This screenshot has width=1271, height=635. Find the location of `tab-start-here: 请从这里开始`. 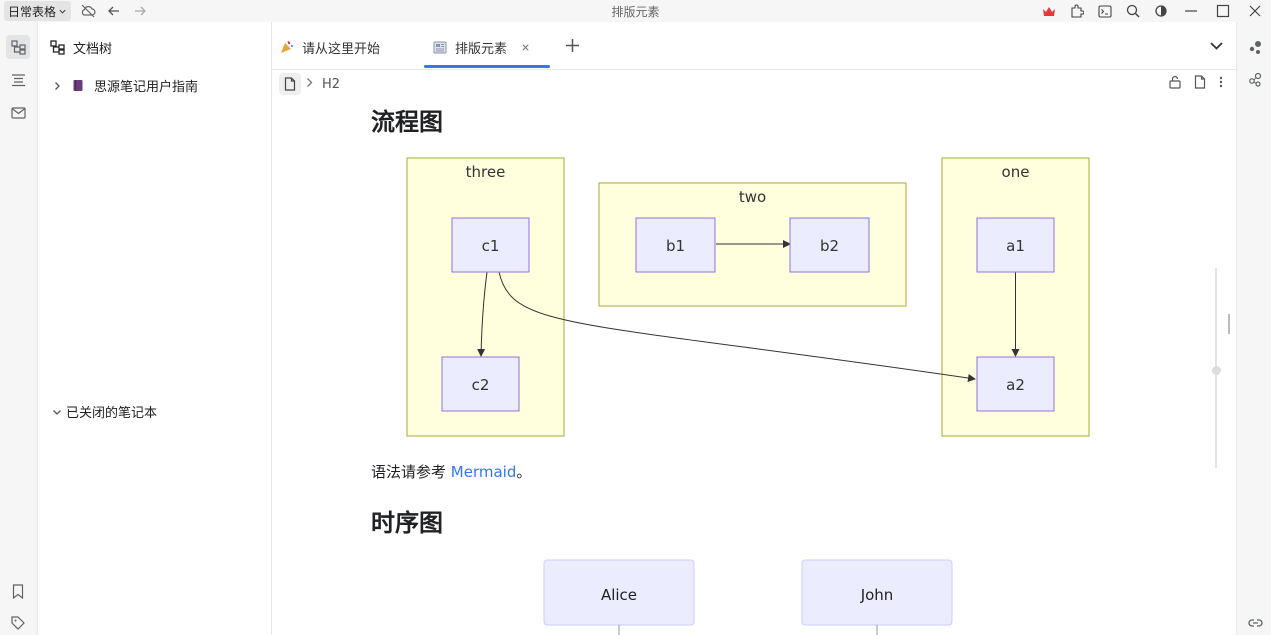

tab-start-here: 请从这里开始 is located at coordinates (330, 47).